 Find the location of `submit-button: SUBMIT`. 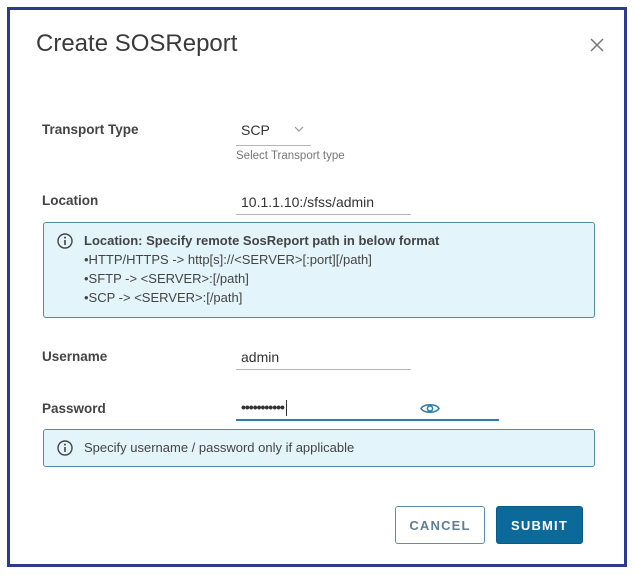

submit-button: SUBMIT is located at coordinates (539, 525).